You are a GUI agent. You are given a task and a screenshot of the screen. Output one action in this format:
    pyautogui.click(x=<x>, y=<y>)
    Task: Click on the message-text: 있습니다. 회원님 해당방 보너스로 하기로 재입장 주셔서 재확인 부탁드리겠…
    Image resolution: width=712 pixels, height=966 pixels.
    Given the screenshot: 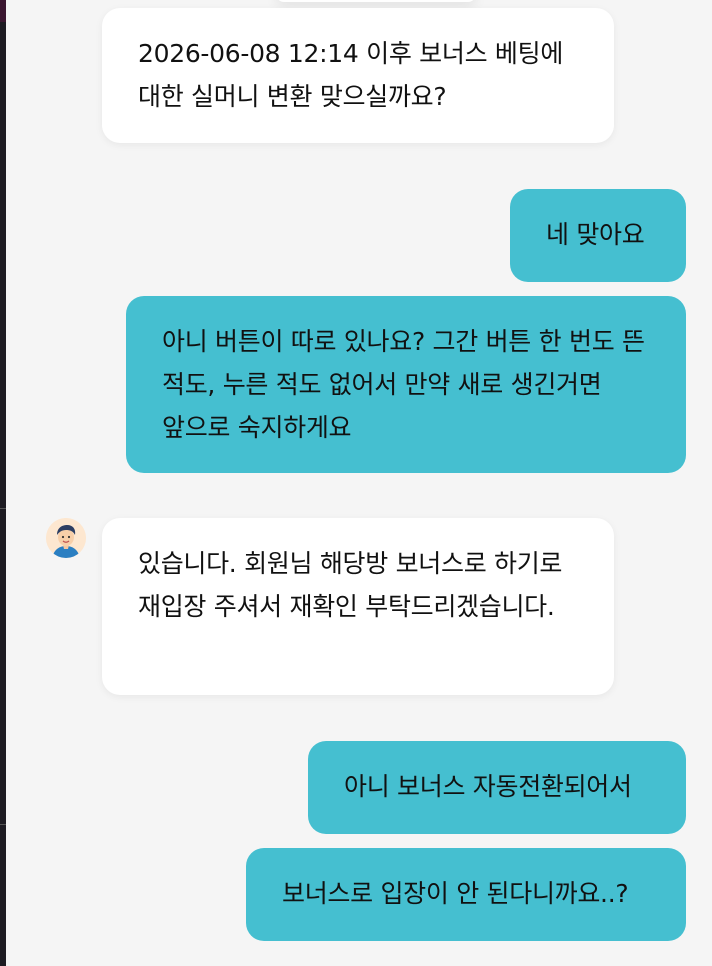 What is the action you would take?
    pyautogui.click(x=350, y=585)
    